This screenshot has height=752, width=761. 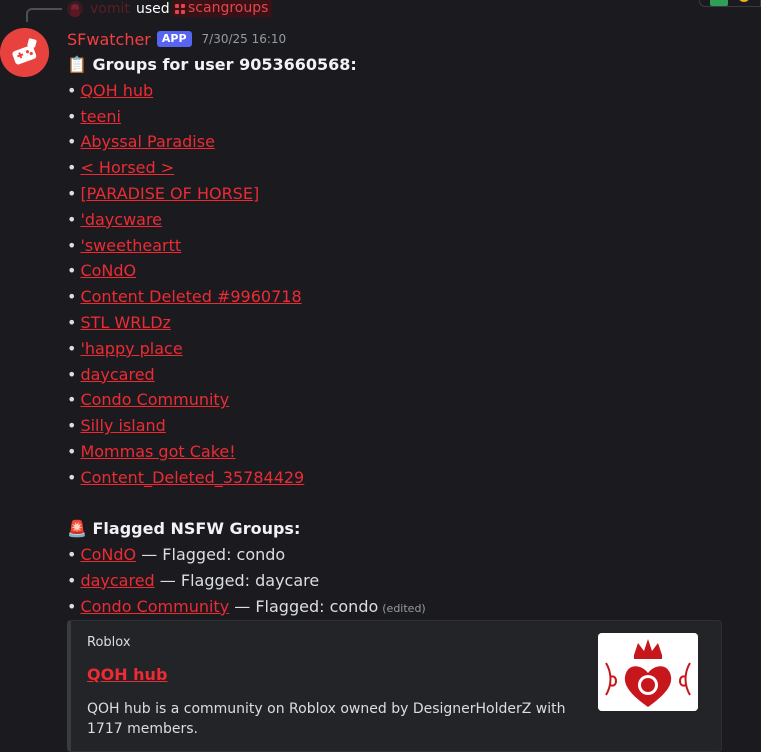 I want to click on group-item: •'happy place, so click(x=407, y=349).